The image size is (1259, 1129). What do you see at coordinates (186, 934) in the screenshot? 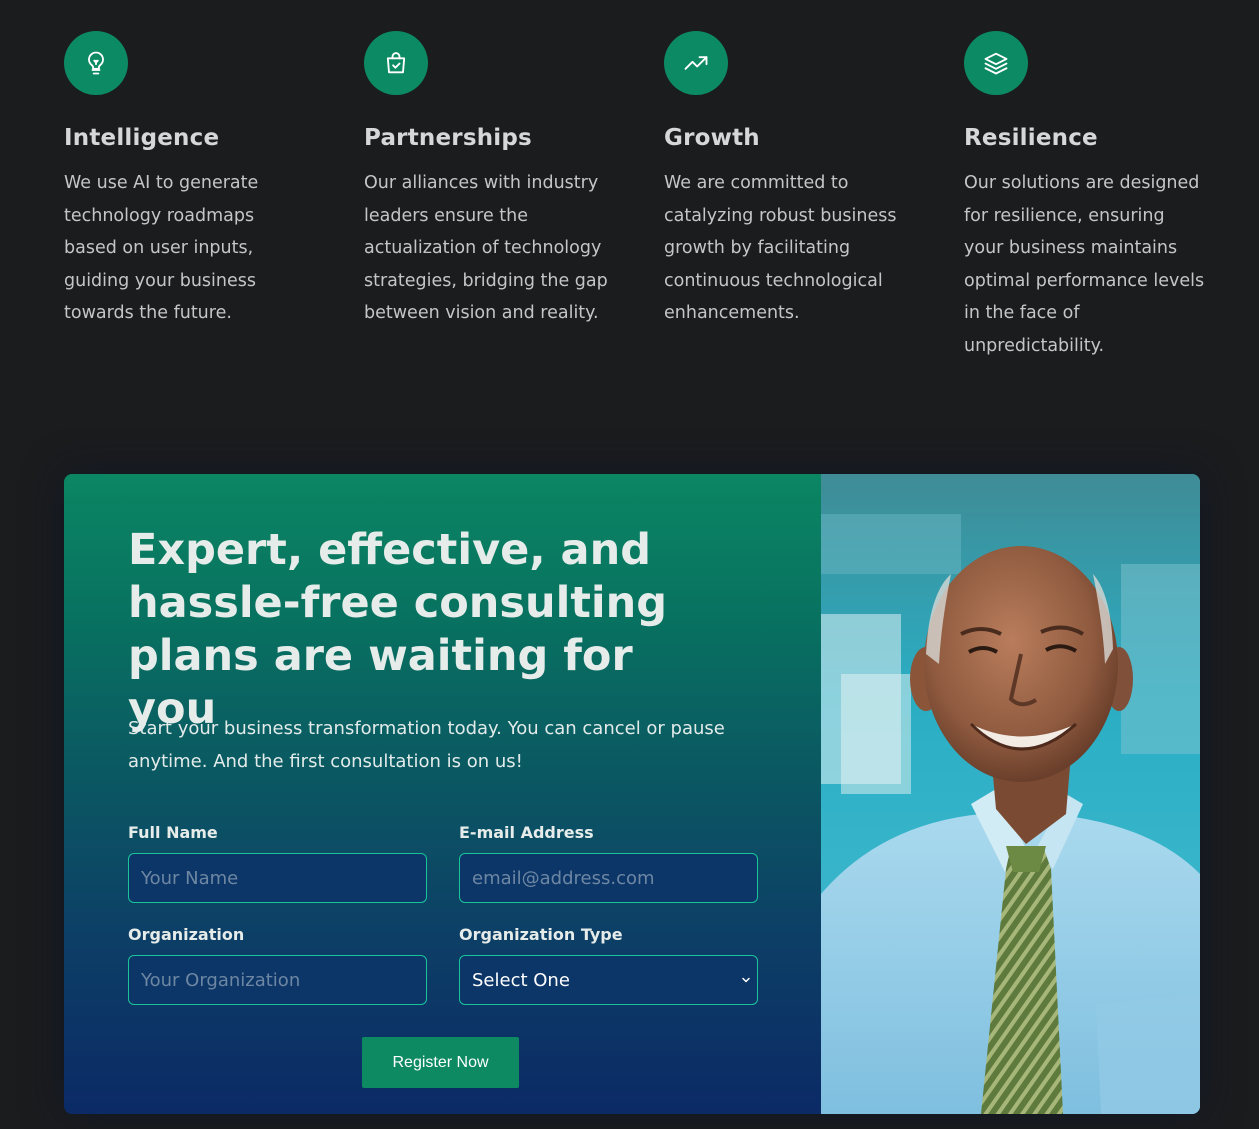
I see `organization-label: Organization` at bounding box center [186, 934].